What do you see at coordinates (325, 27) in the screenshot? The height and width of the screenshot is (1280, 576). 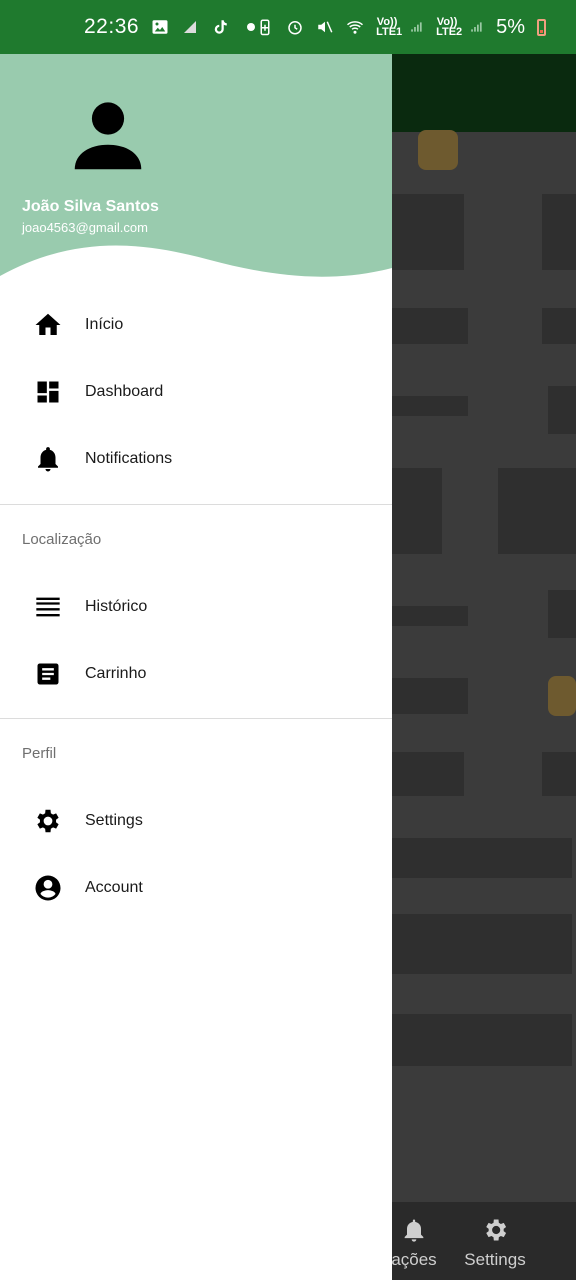 I see `mute-icon` at bounding box center [325, 27].